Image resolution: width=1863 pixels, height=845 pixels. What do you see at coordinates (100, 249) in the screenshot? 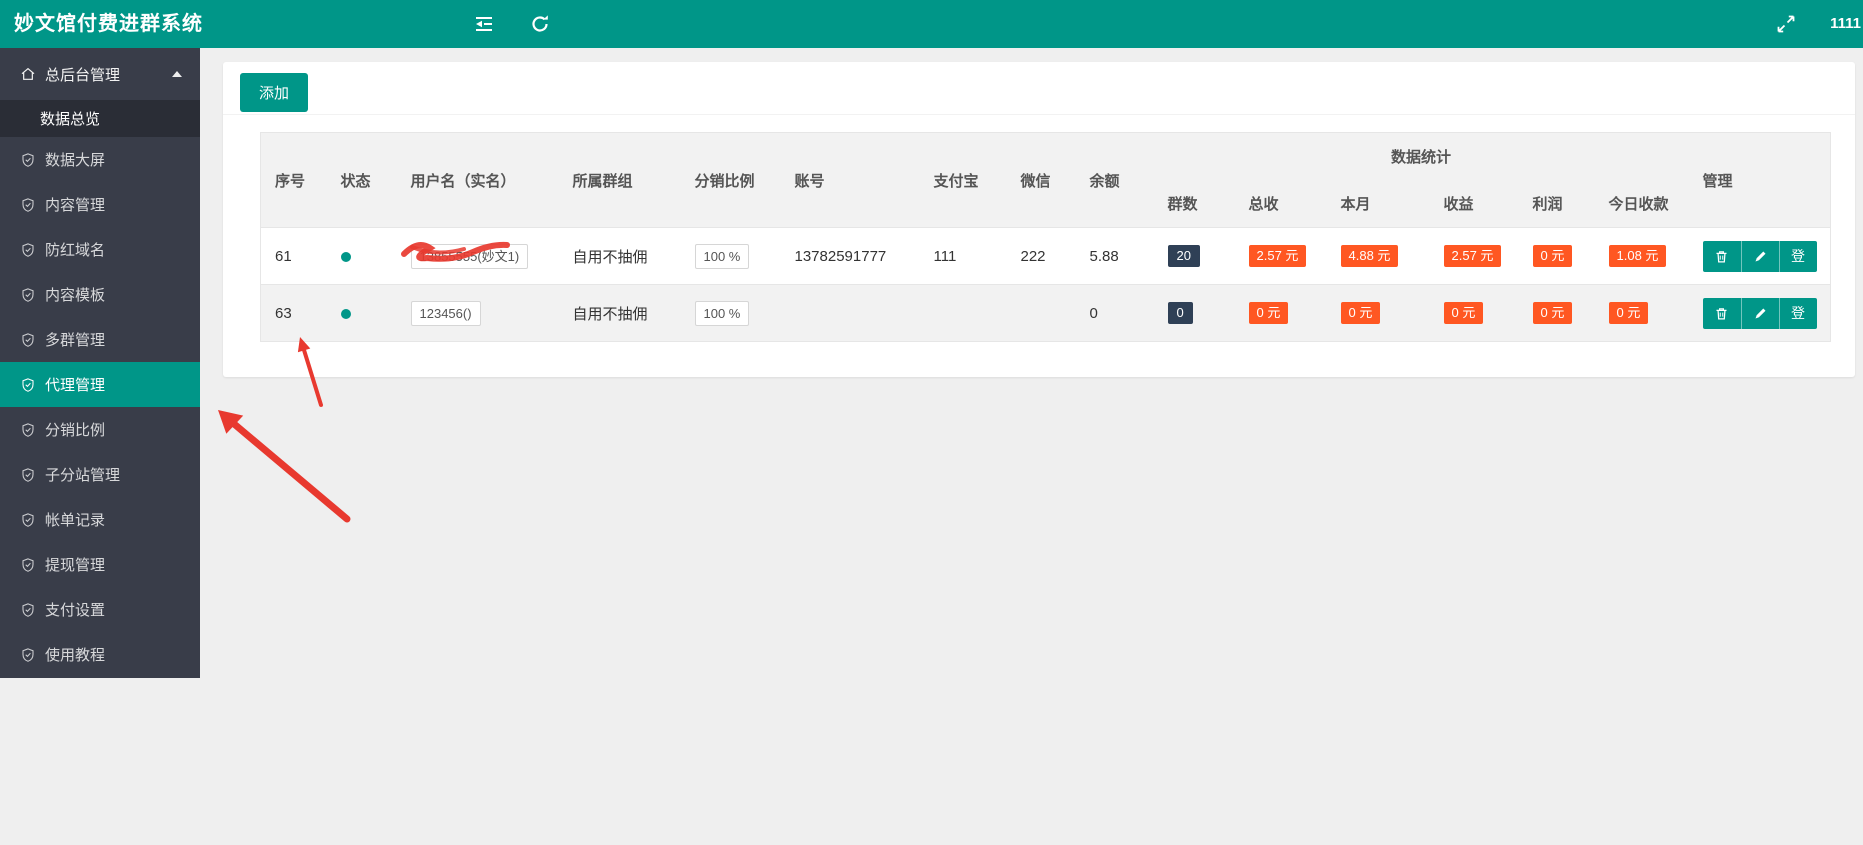
I see `sidebar-item-antired-domain: 防红域名` at bounding box center [100, 249].